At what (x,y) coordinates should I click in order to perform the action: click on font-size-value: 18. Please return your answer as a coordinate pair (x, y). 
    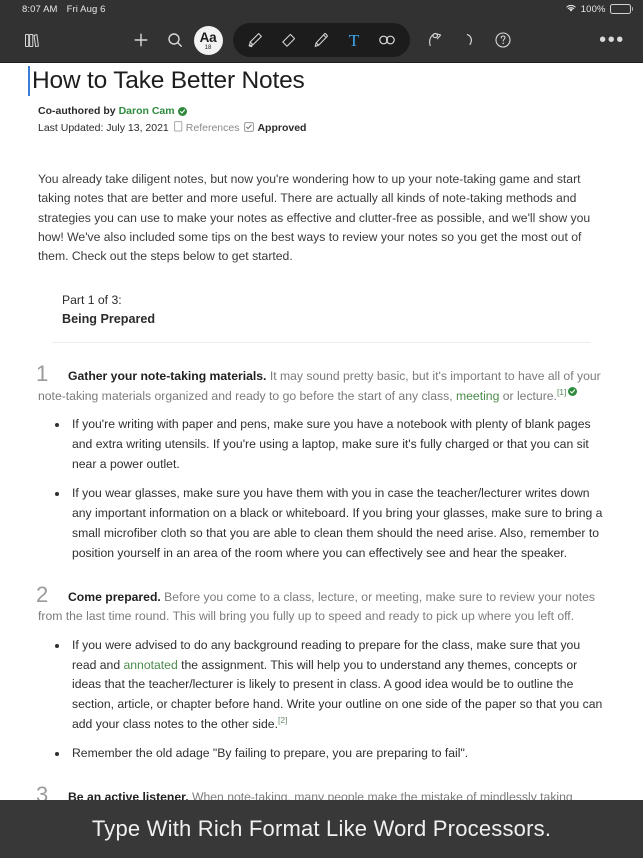
    Looking at the image, I should click on (208, 47).